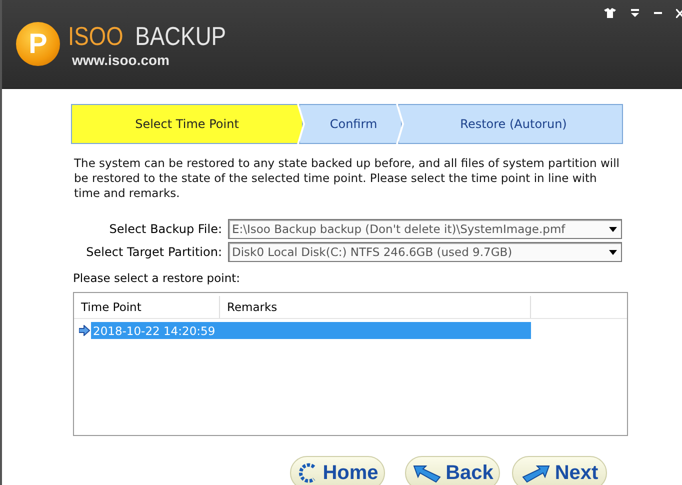 This screenshot has width=682, height=485. What do you see at coordinates (510, 124) in the screenshot?
I see `wizard-step: Restore (Autorun)` at bounding box center [510, 124].